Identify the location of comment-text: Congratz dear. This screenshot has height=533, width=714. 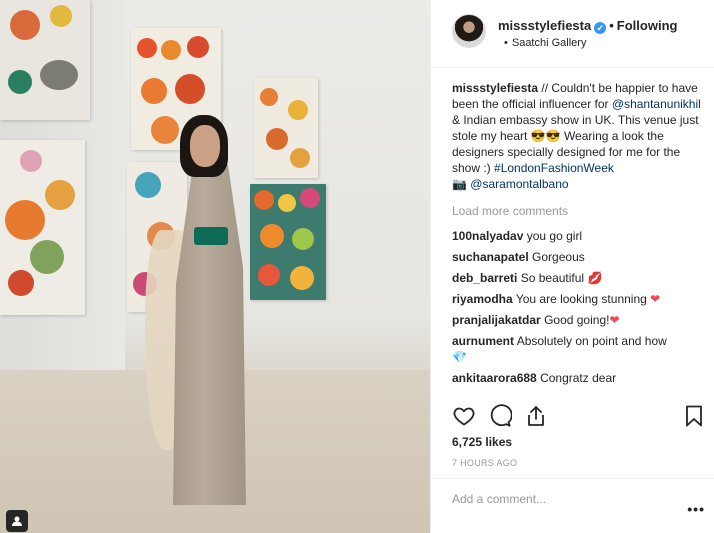
(578, 378).